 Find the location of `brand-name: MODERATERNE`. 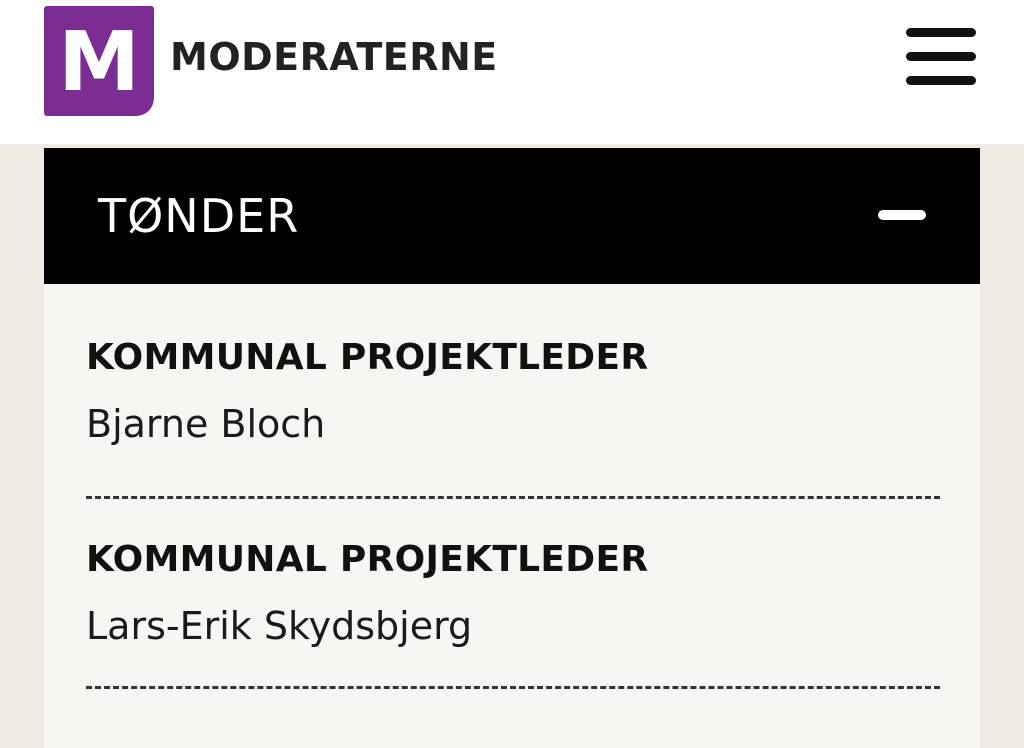

brand-name: MODERATERNE is located at coordinates (334, 57).